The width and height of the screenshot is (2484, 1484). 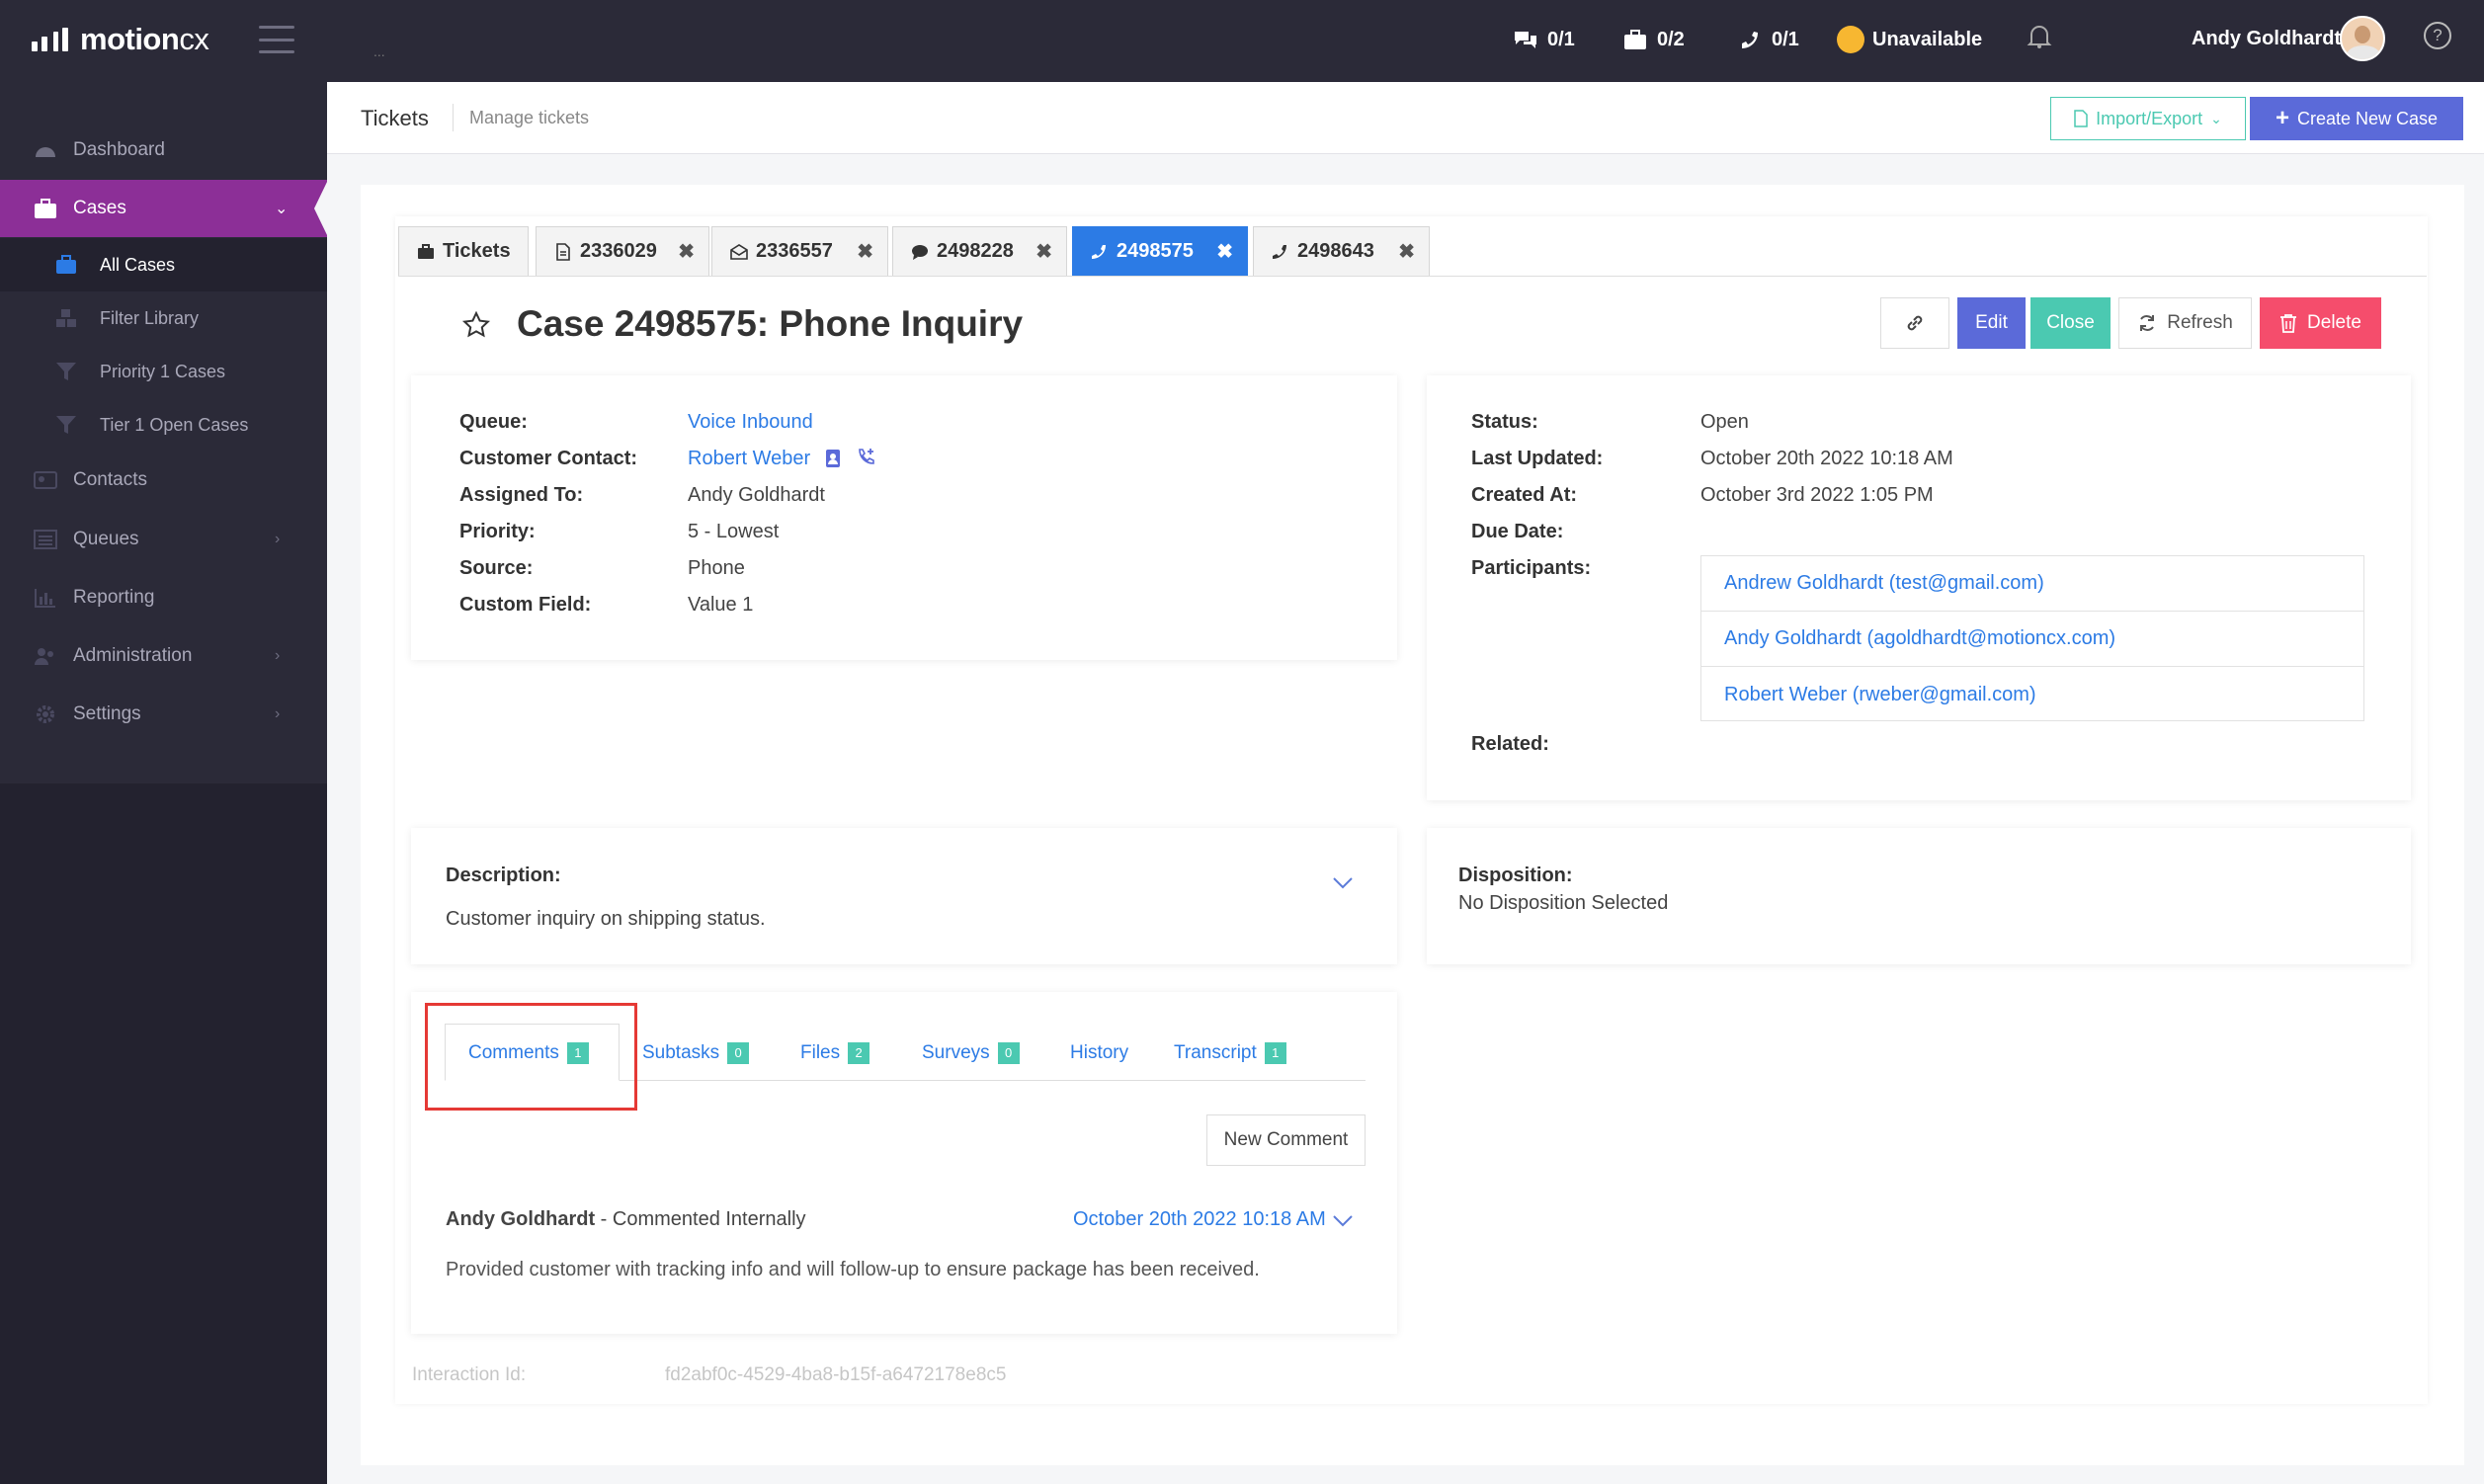 I want to click on last-updated-value: October 20th 2022 10:18 AM, so click(x=1826, y=458).